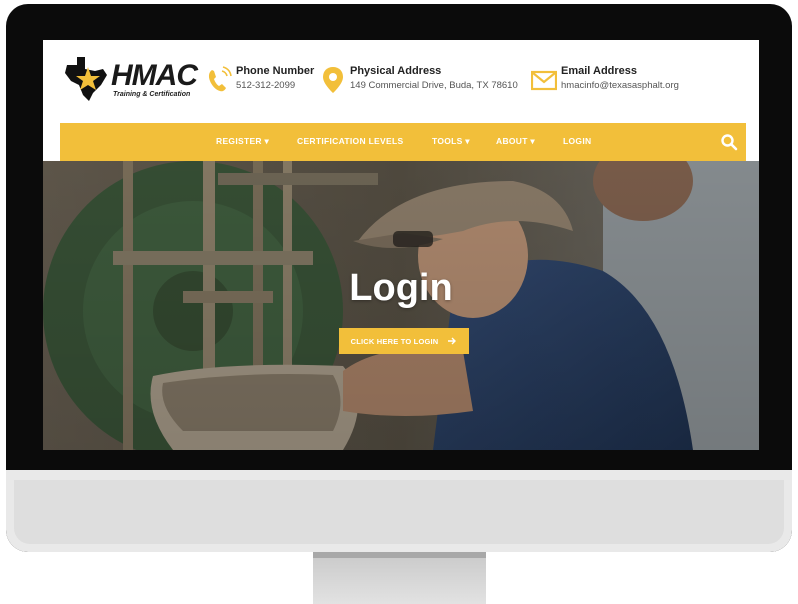 The image size is (798, 604). I want to click on envelope-icon, so click(544, 80).